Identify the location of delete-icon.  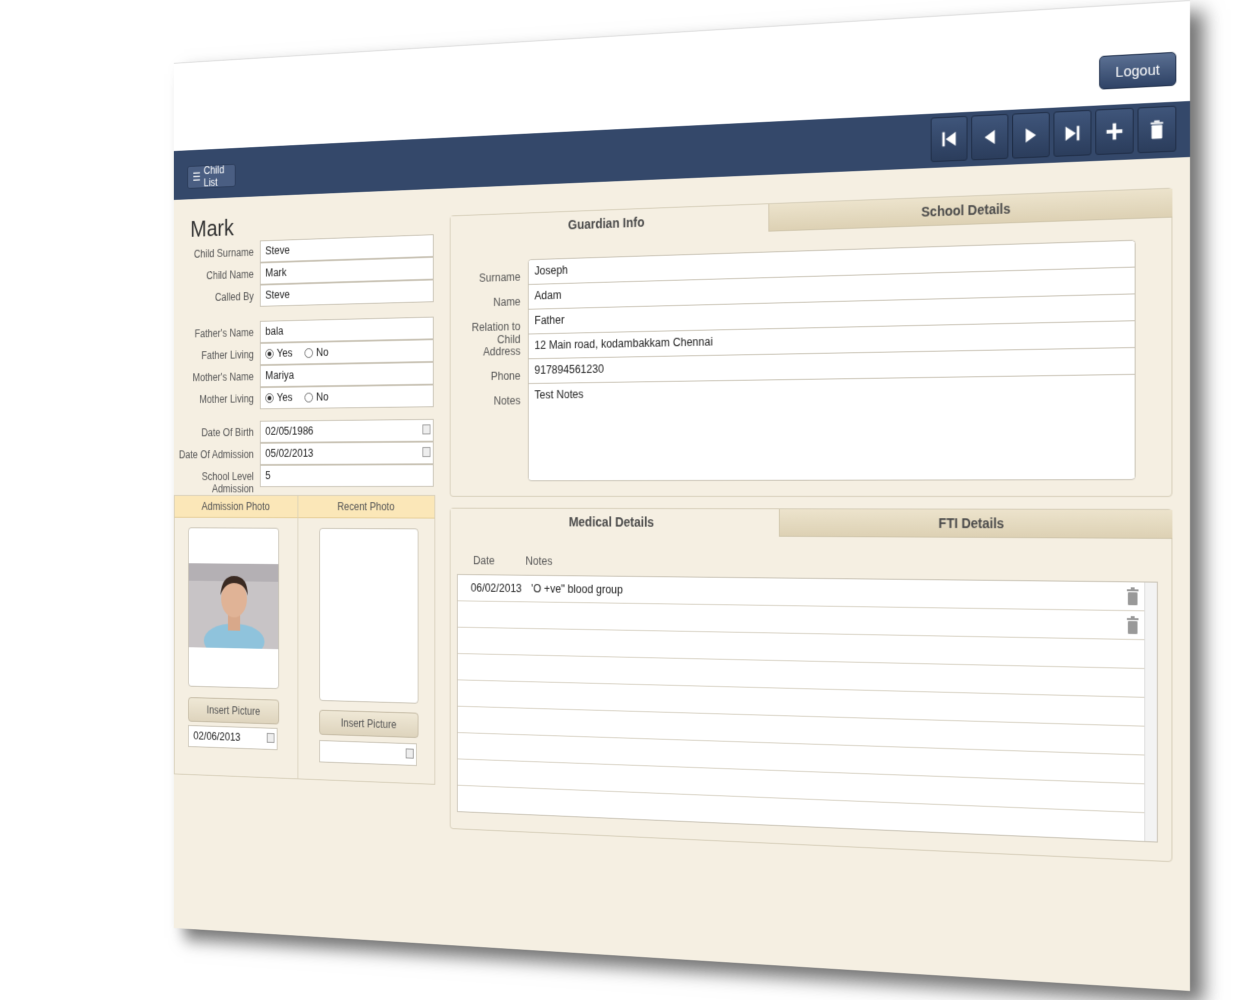
(1157, 129).